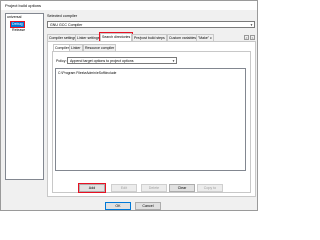 The image size is (320, 240). Describe the element at coordinates (129, 5) in the screenshot. I see `title-bar: Project build options` at that location.